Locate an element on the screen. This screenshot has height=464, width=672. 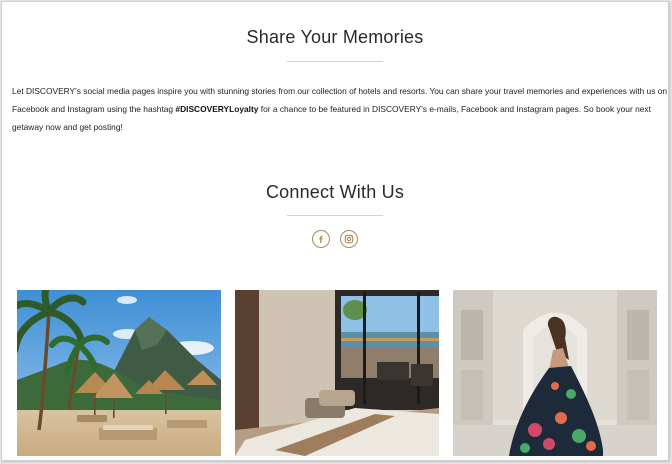
share-memories-heading: Share Your Memories is located at coordinates (335, 37).